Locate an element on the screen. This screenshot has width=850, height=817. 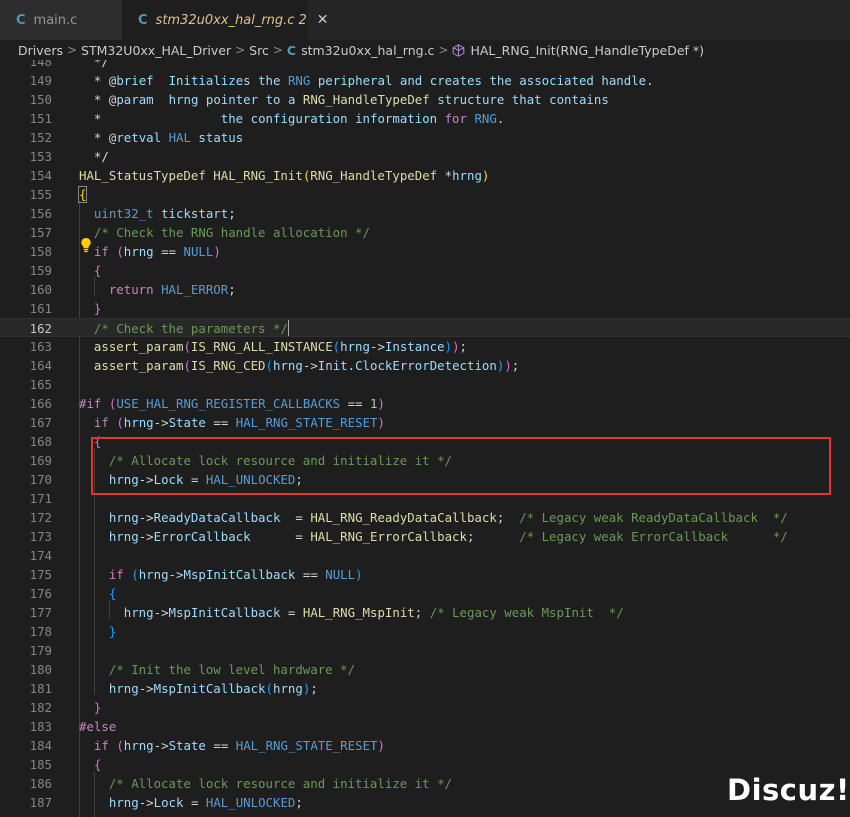
code-text: * the configuration information for RNG. is located at coordinates (299, 118).